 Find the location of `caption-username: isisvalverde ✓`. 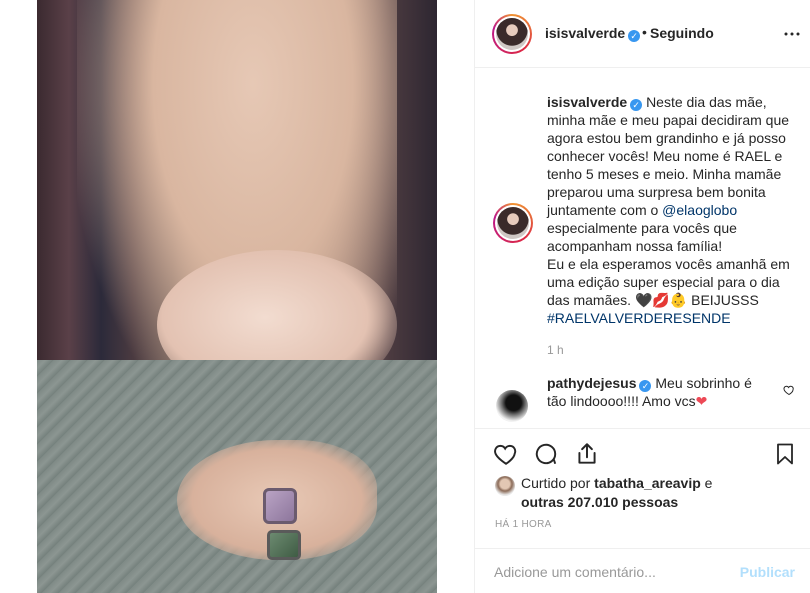

caption-username: isisvalverde ✓ is located at coordinates (595, 102).